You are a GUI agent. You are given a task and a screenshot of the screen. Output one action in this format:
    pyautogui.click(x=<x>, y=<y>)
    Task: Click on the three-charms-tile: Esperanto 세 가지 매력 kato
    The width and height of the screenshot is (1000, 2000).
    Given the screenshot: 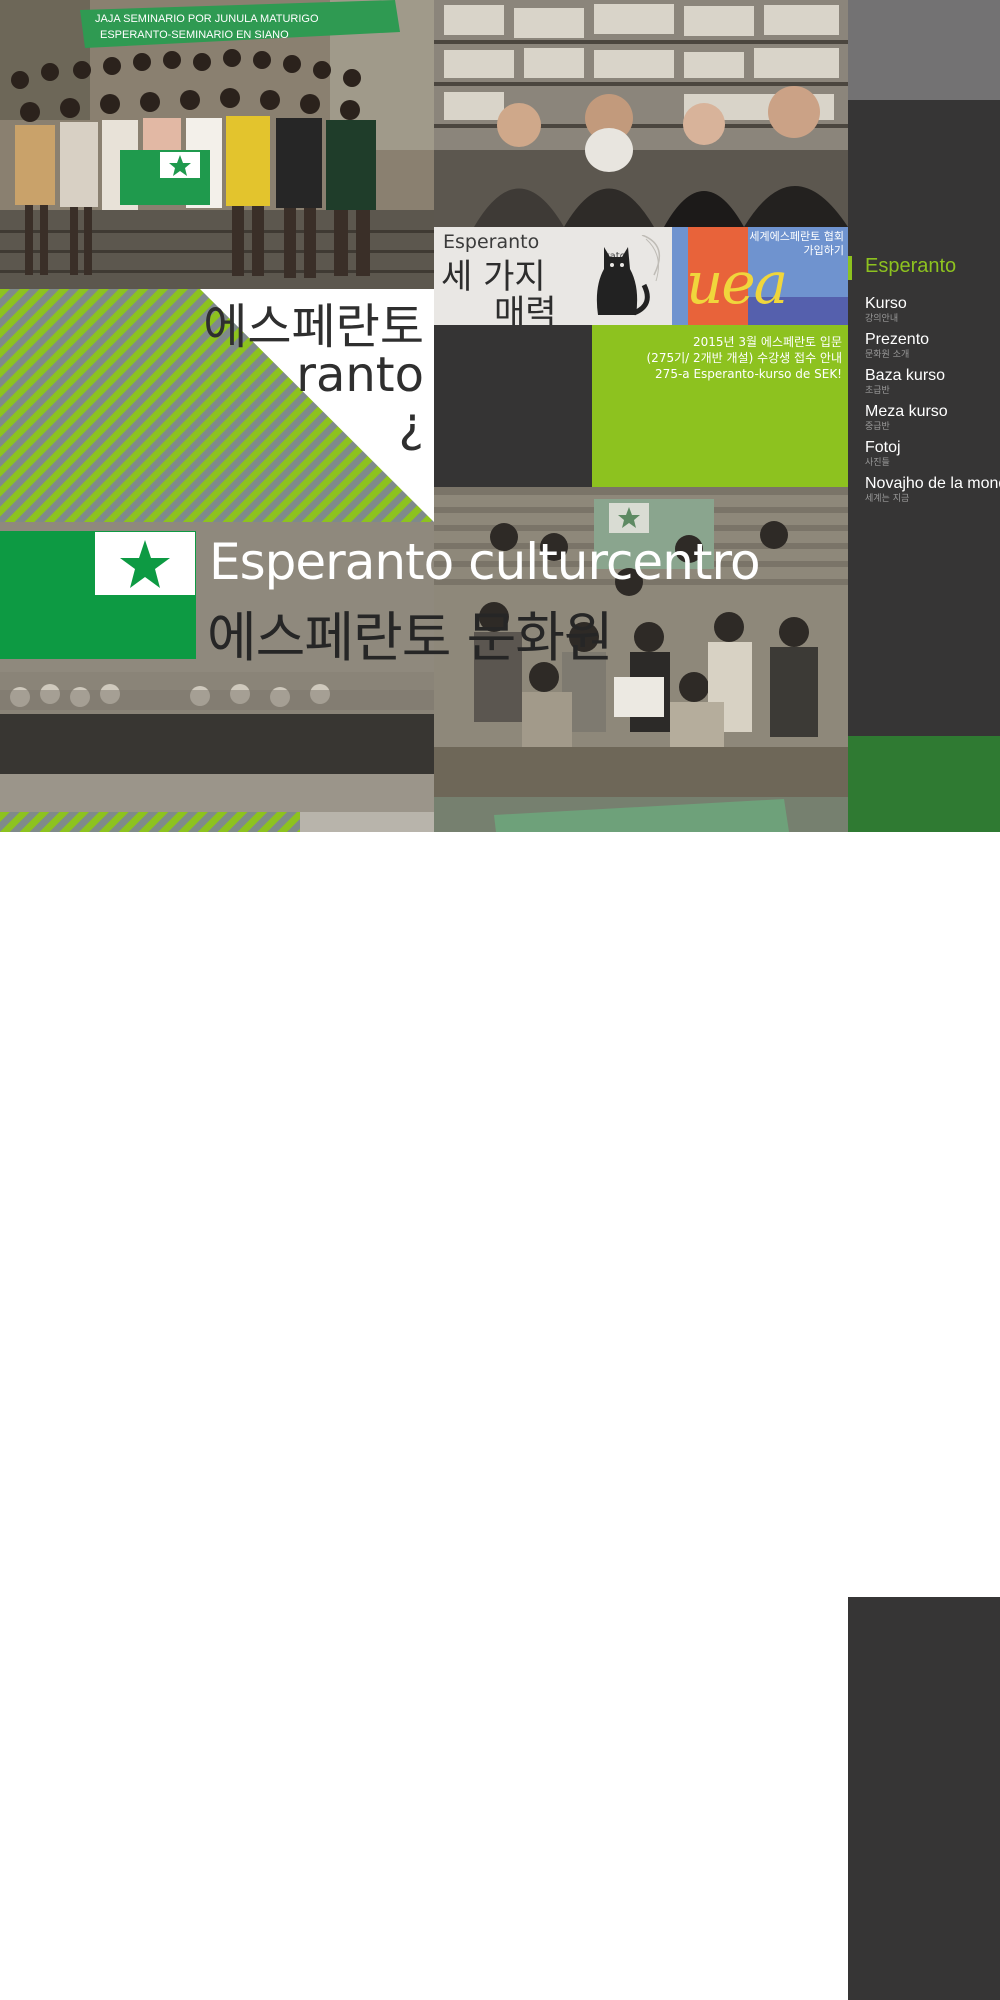 What is the action you would take?
    pyautogui.click(x=553, y=276)
    